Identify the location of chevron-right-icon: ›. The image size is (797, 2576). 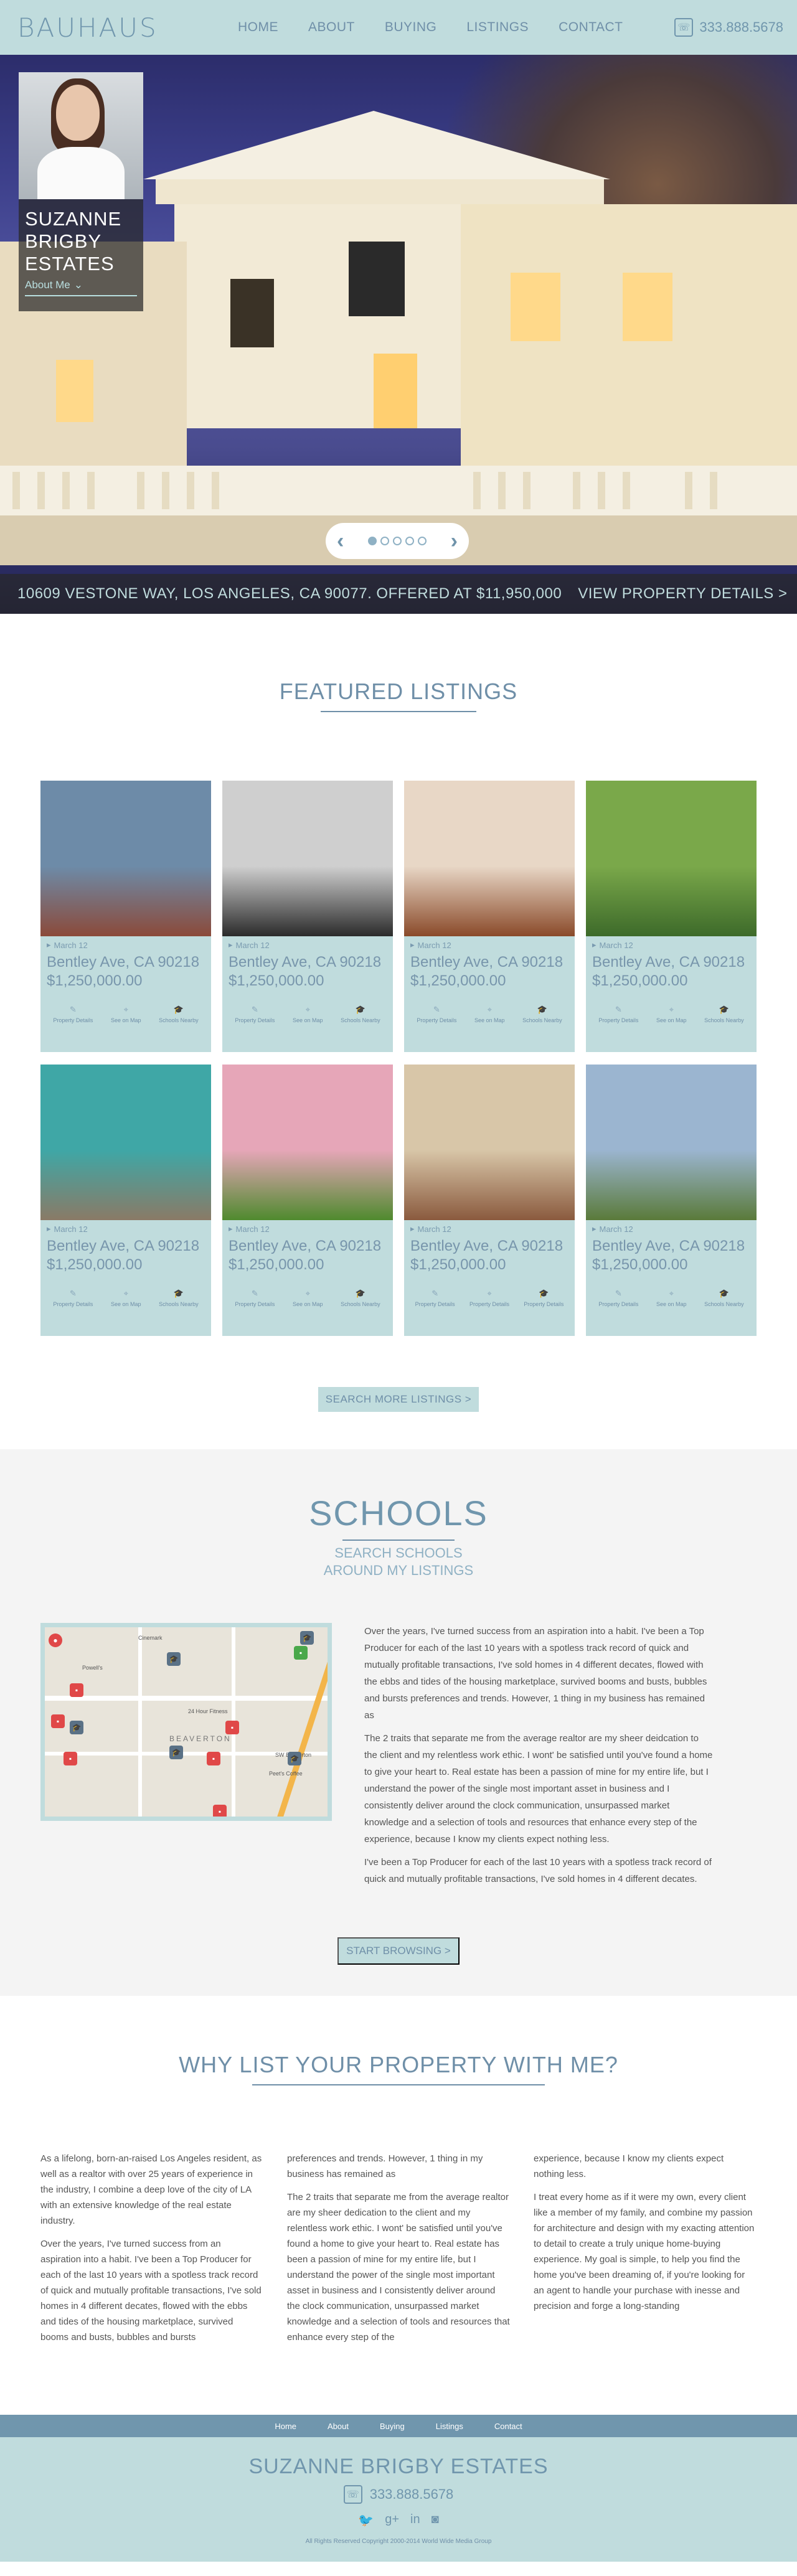
(455, 541).